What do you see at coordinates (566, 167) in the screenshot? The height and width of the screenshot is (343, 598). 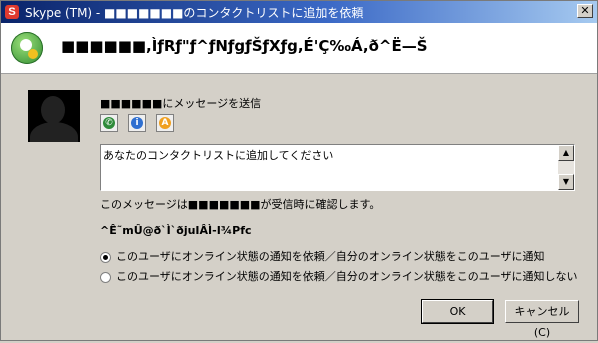 I see `message-scrollbar: ▲ ▼` at bounding box center [566, 167].